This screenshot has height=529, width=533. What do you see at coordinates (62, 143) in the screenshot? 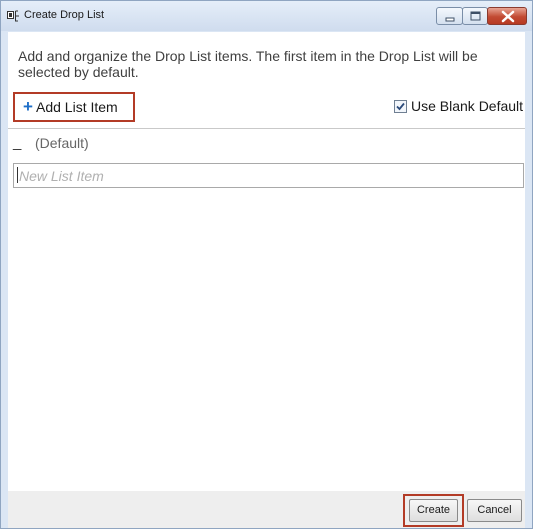
I see `list-item-label: (Default)` at bounding box center [62, 143].